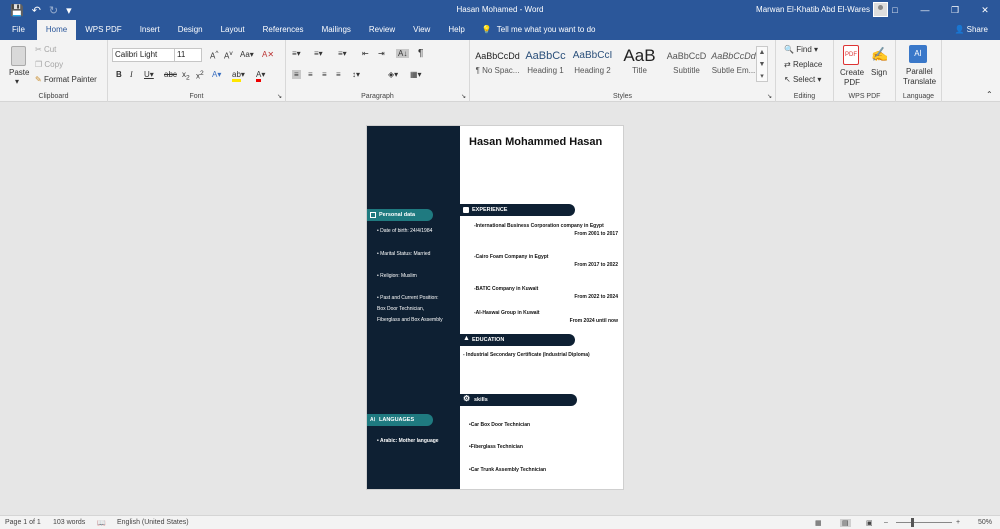  Describe the element at coordinates (639, 64) in the screenshot. I see `style-title: AaB Title` at that location.